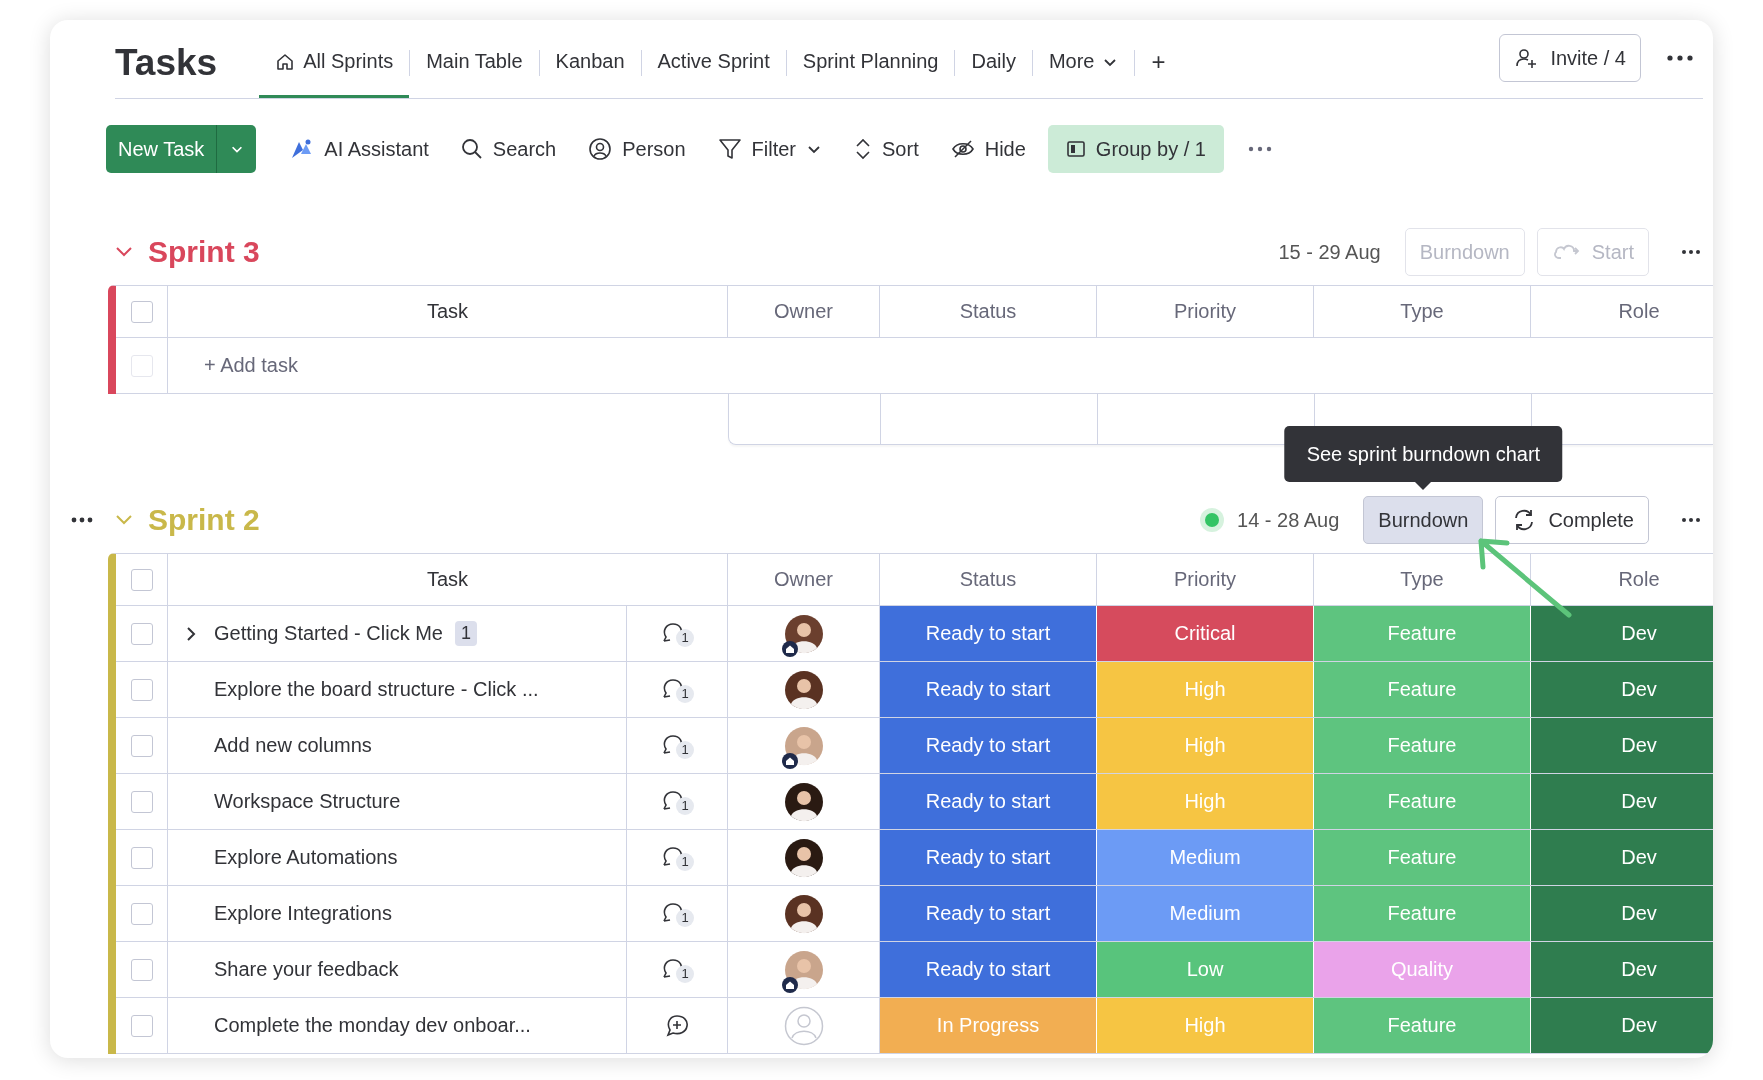  What do you see at coordinates (471, 149) in the screenshot?
I see `search-icon` at bounding box center [471, 149].